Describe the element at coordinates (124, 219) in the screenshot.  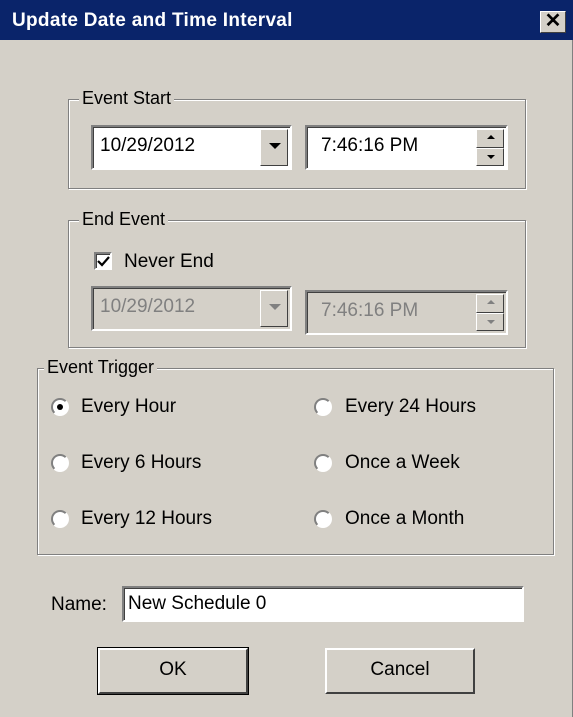
I see `end-event-legend: End Event` at that location.